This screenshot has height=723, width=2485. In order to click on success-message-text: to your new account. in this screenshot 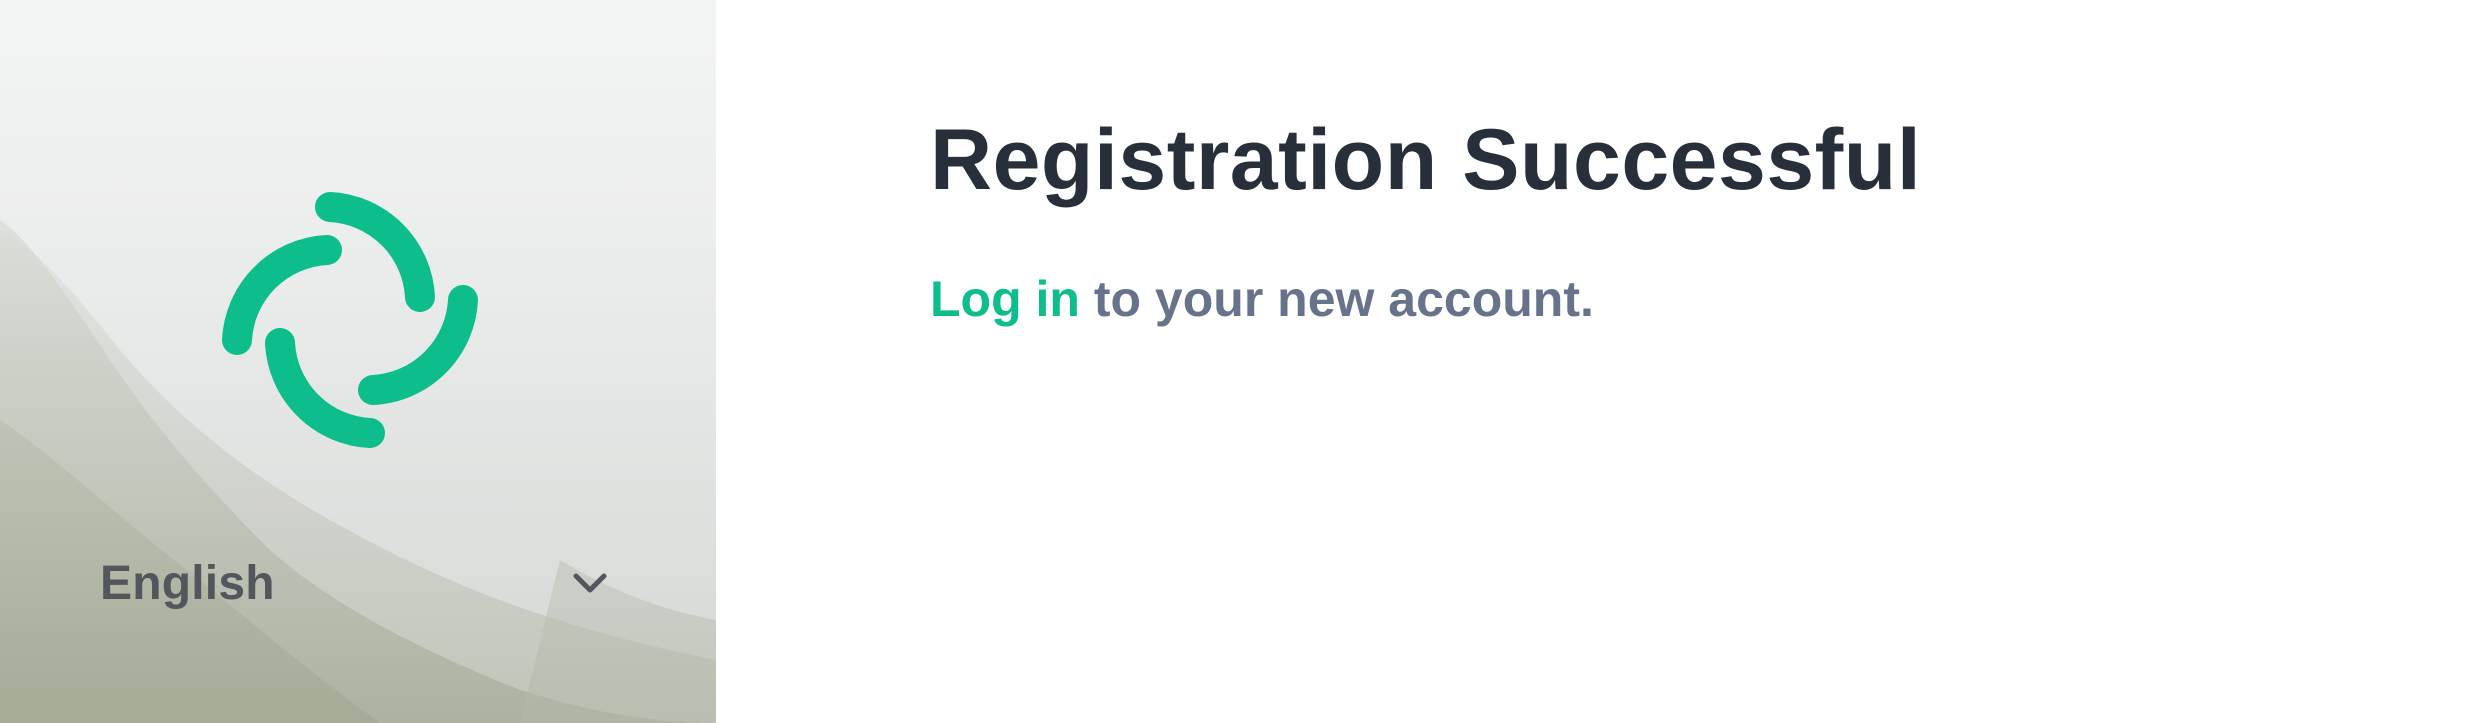, I will do `click(1336, 299)`.